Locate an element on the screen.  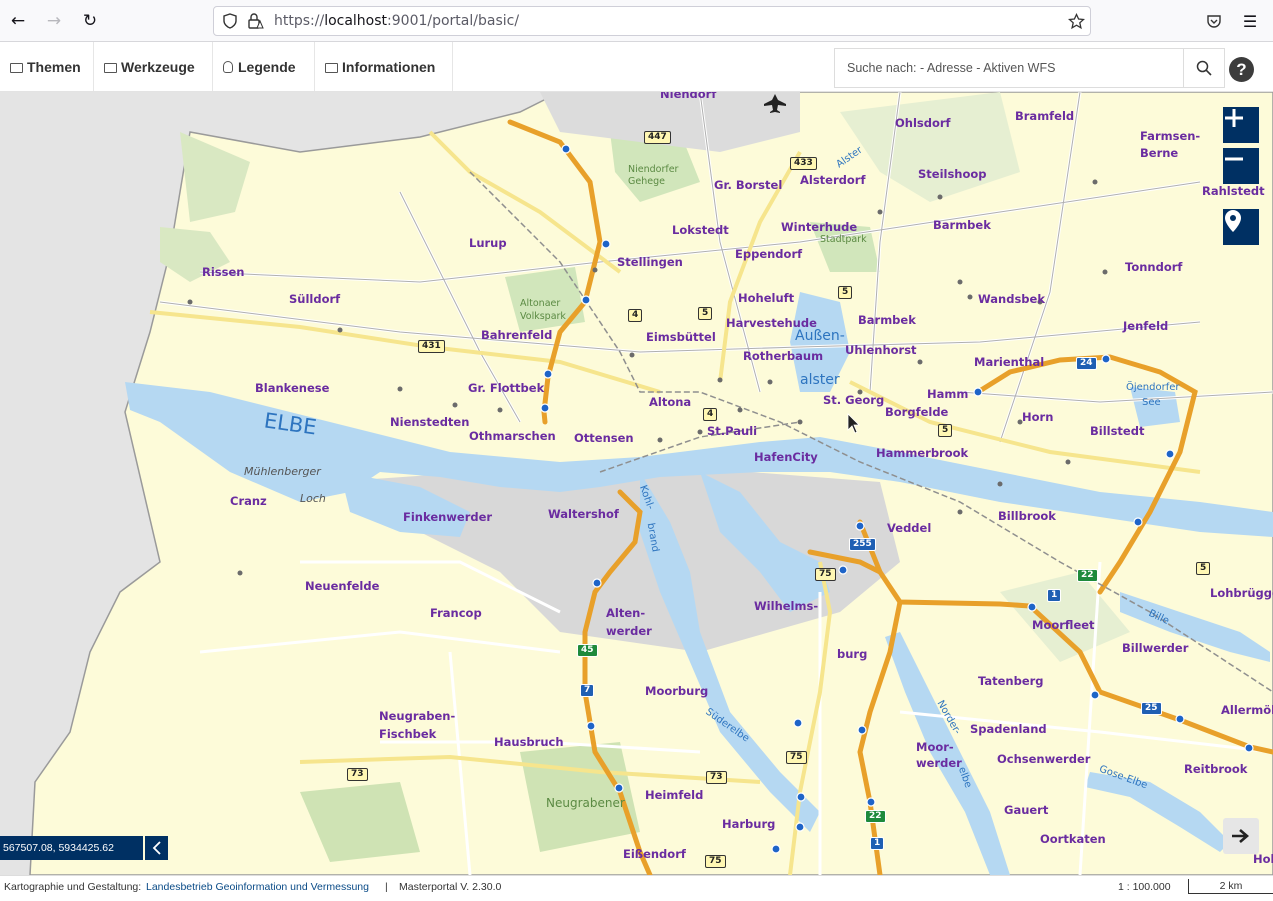
water-label: See is located at coordinates (1151, 402).